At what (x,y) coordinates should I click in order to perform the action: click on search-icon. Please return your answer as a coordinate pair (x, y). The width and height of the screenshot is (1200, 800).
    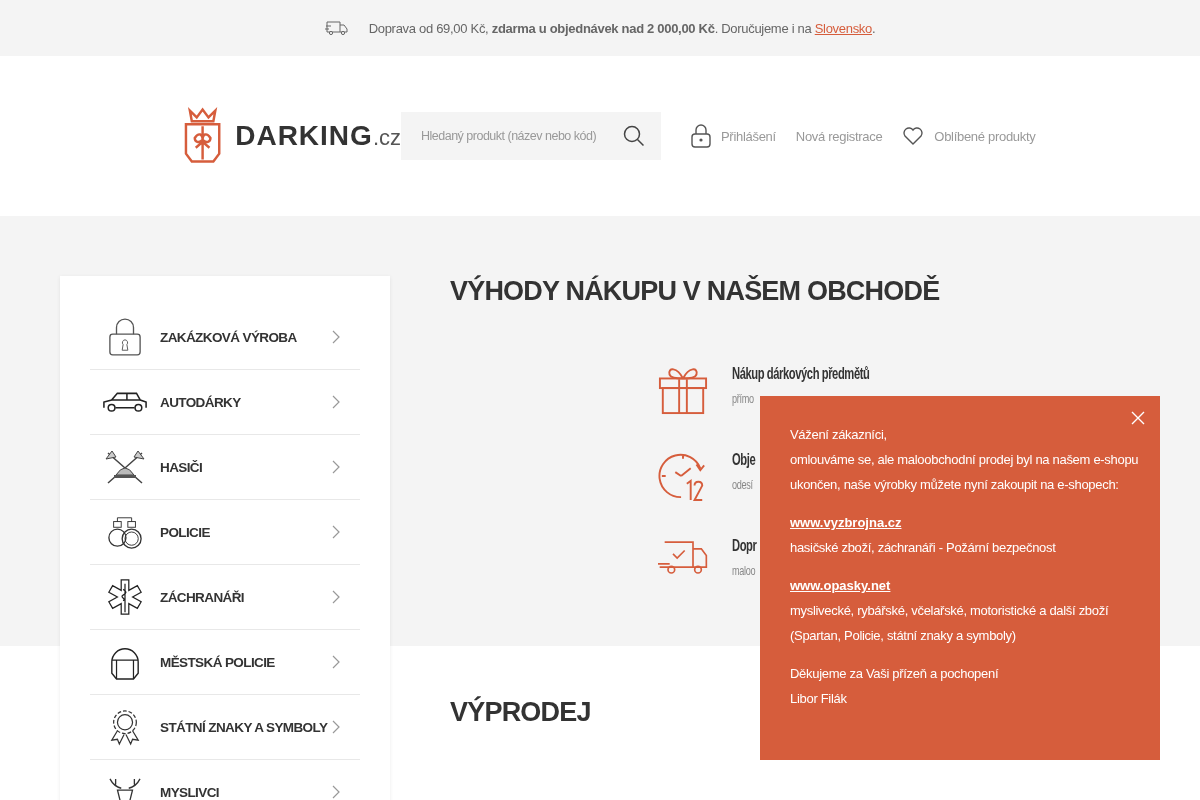
    Looking at the image, I should click on (634, 136).